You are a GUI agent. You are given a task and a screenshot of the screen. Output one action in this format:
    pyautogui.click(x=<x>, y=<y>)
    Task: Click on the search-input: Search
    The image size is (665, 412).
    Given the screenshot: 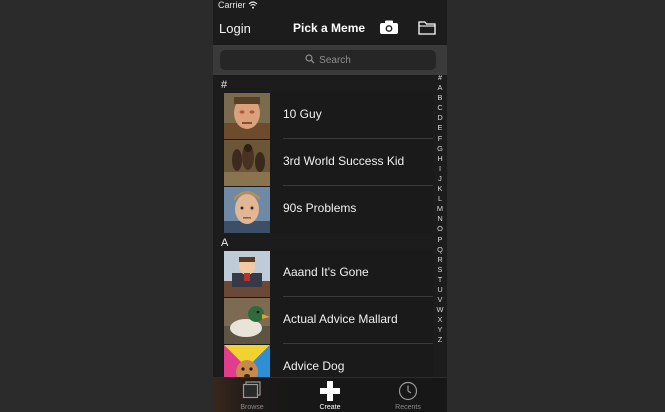 What is the action you would take?
    pyautogui.click(x=328, y=60)
    